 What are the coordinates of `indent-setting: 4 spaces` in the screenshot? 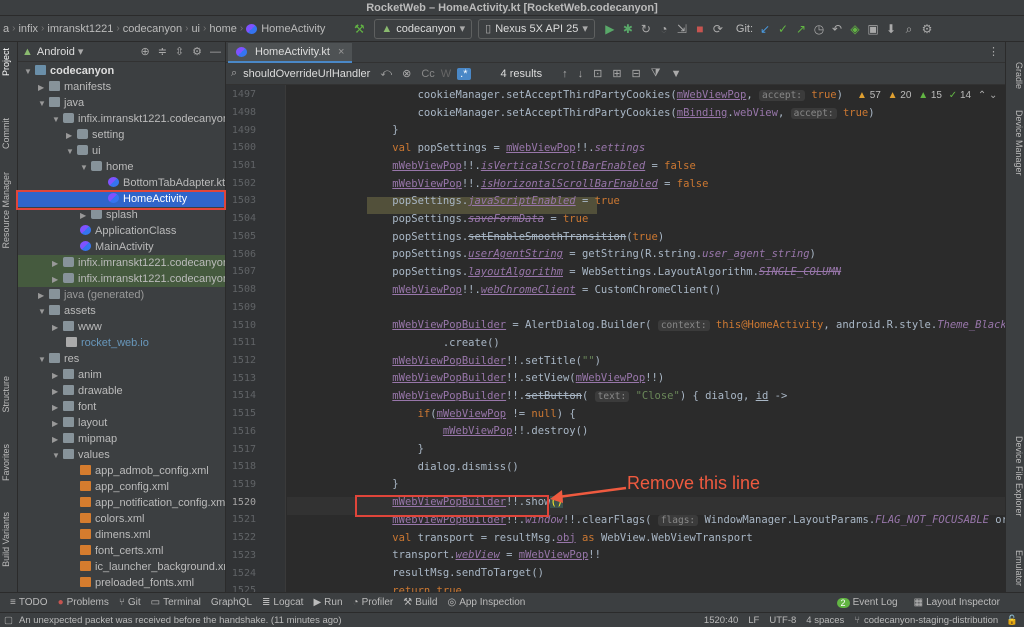 It's located at (825, 620).